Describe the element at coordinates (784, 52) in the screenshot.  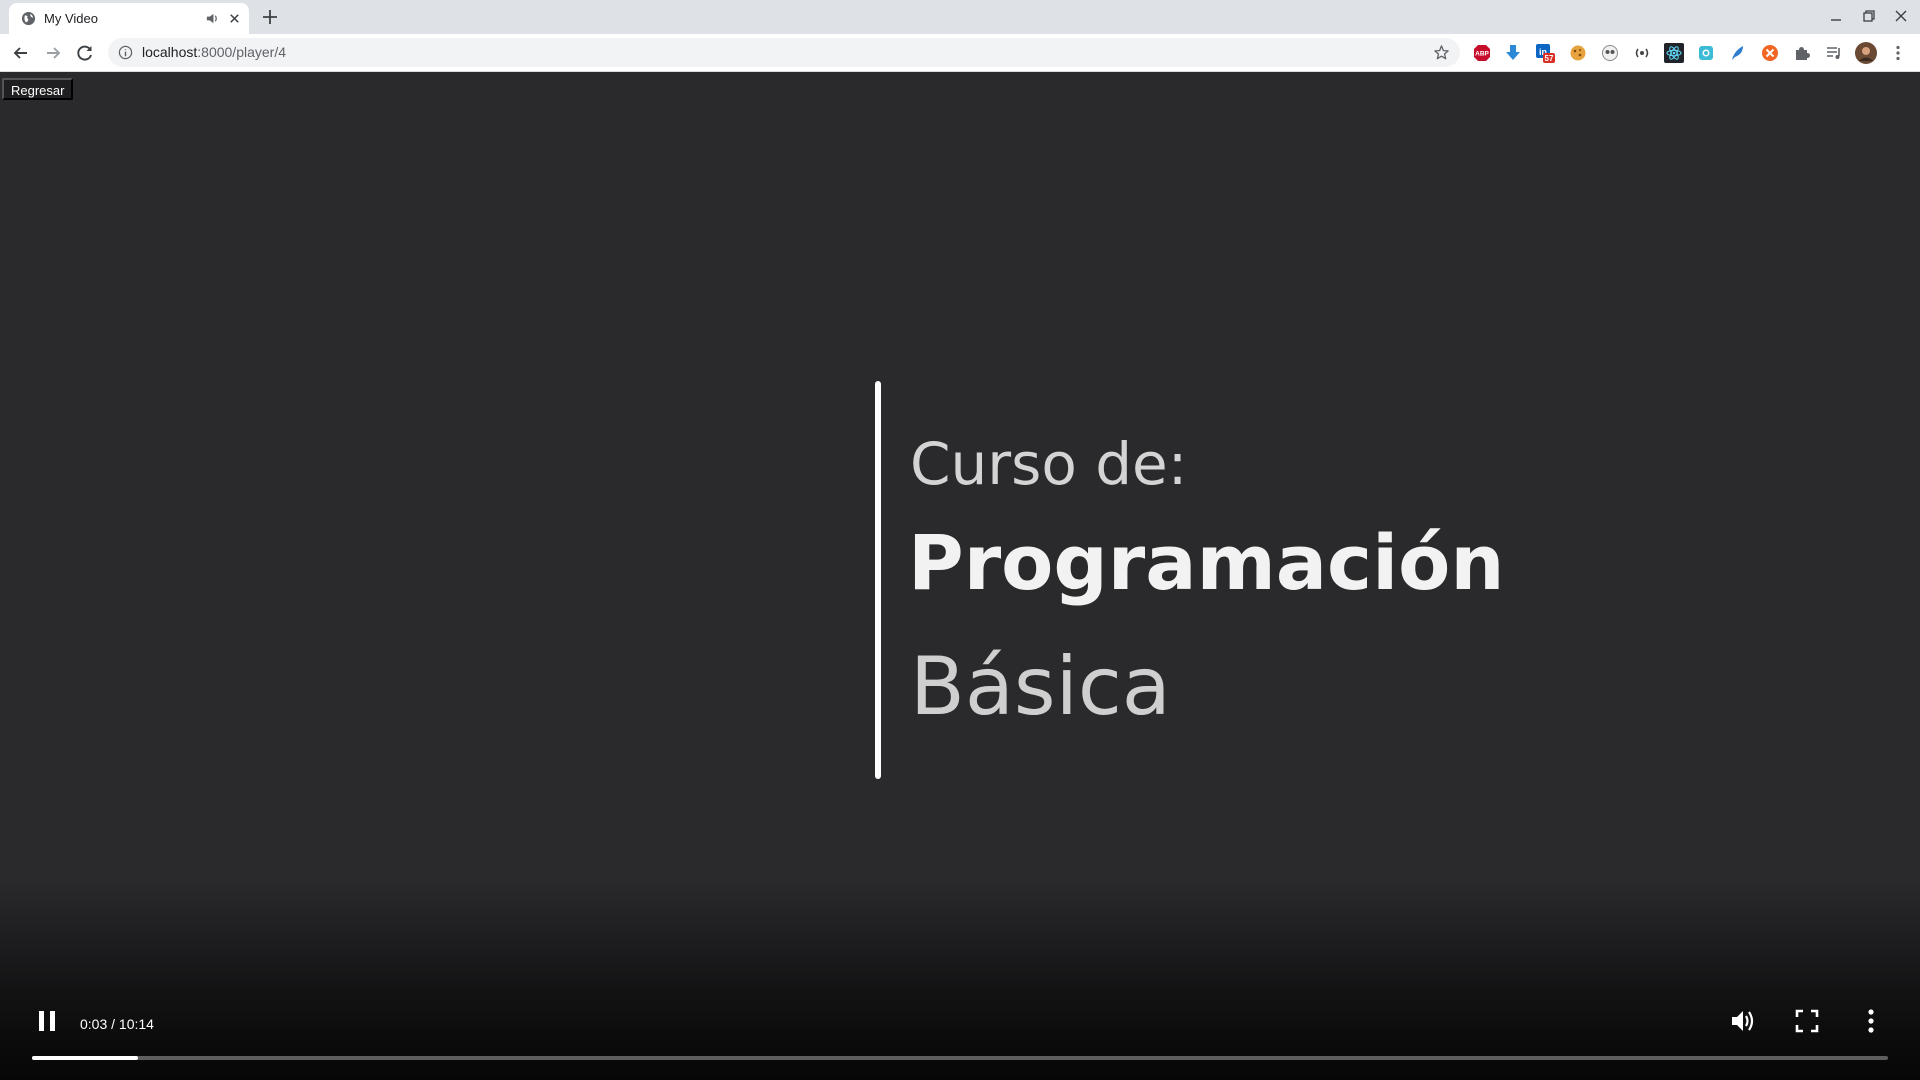
I see `address-bar: localhost:8000/player/4` at that location.